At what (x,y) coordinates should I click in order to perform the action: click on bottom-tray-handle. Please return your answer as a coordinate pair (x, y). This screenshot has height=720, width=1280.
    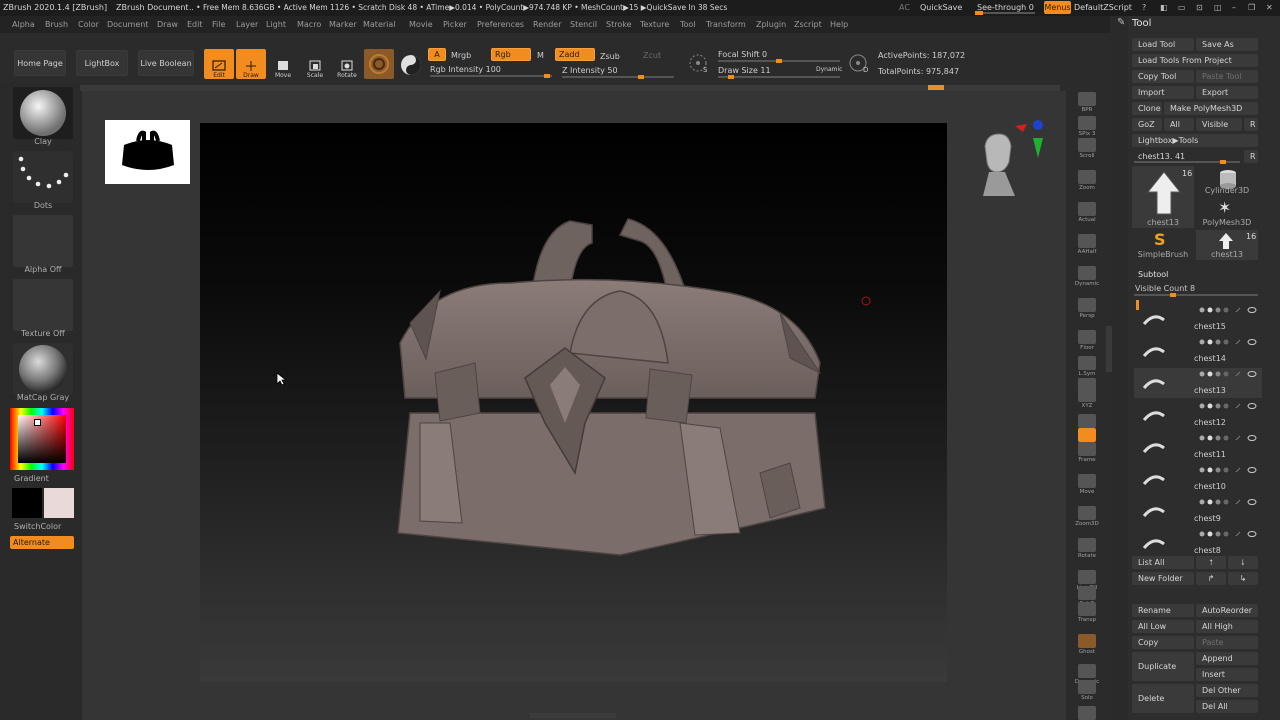
    Looking at the image, I should click on (573, 715).